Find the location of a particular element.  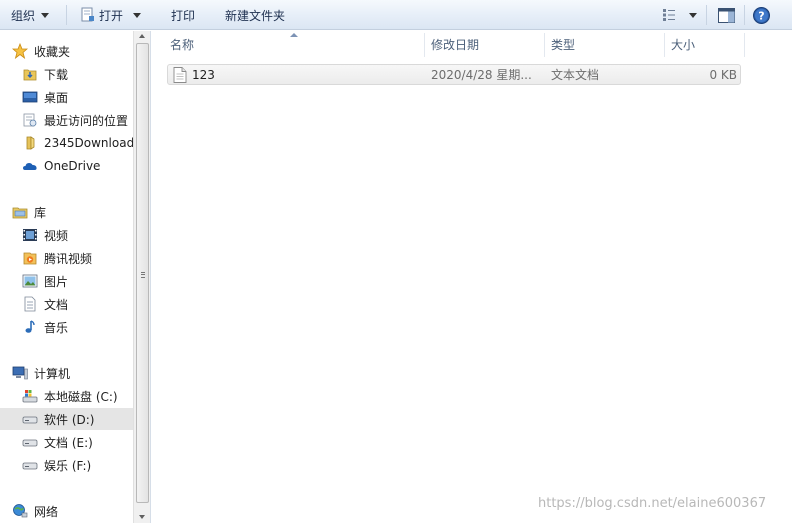

command-bar: 组织 打开 打印 新建文件夹 ? is located at coordinates (396, 15).